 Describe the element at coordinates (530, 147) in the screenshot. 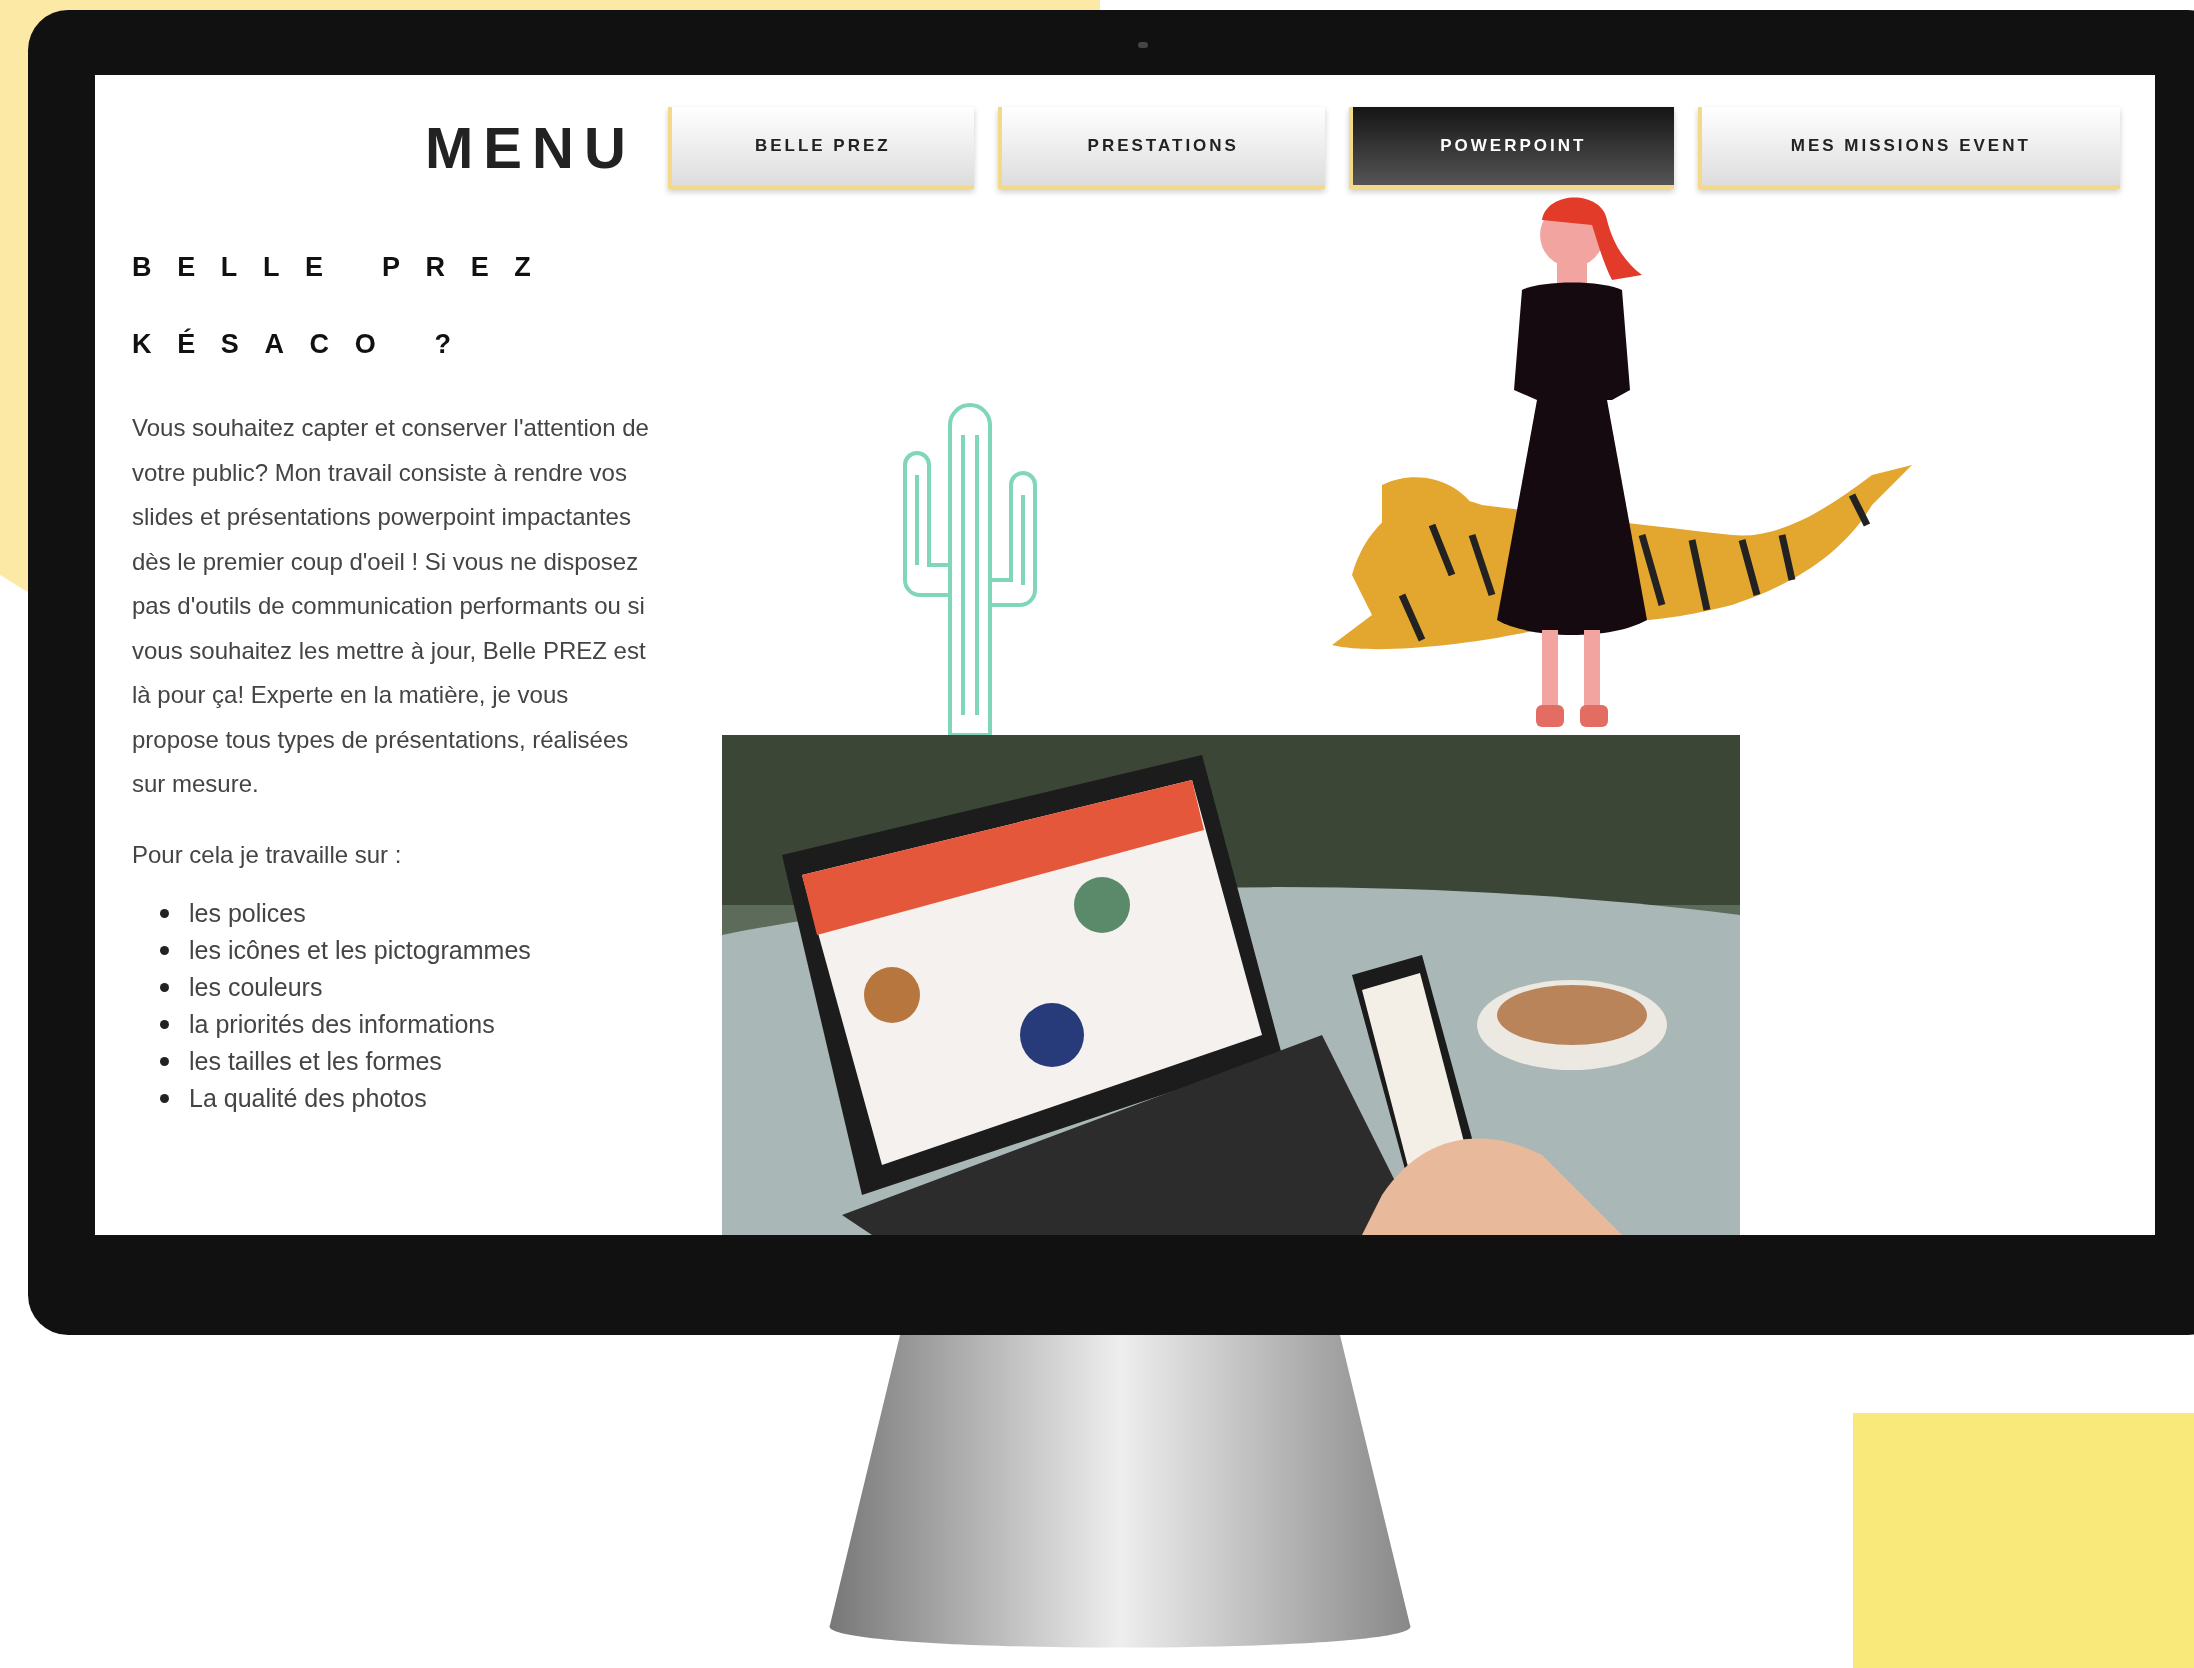

I see `menu-title: MENU` at that location.